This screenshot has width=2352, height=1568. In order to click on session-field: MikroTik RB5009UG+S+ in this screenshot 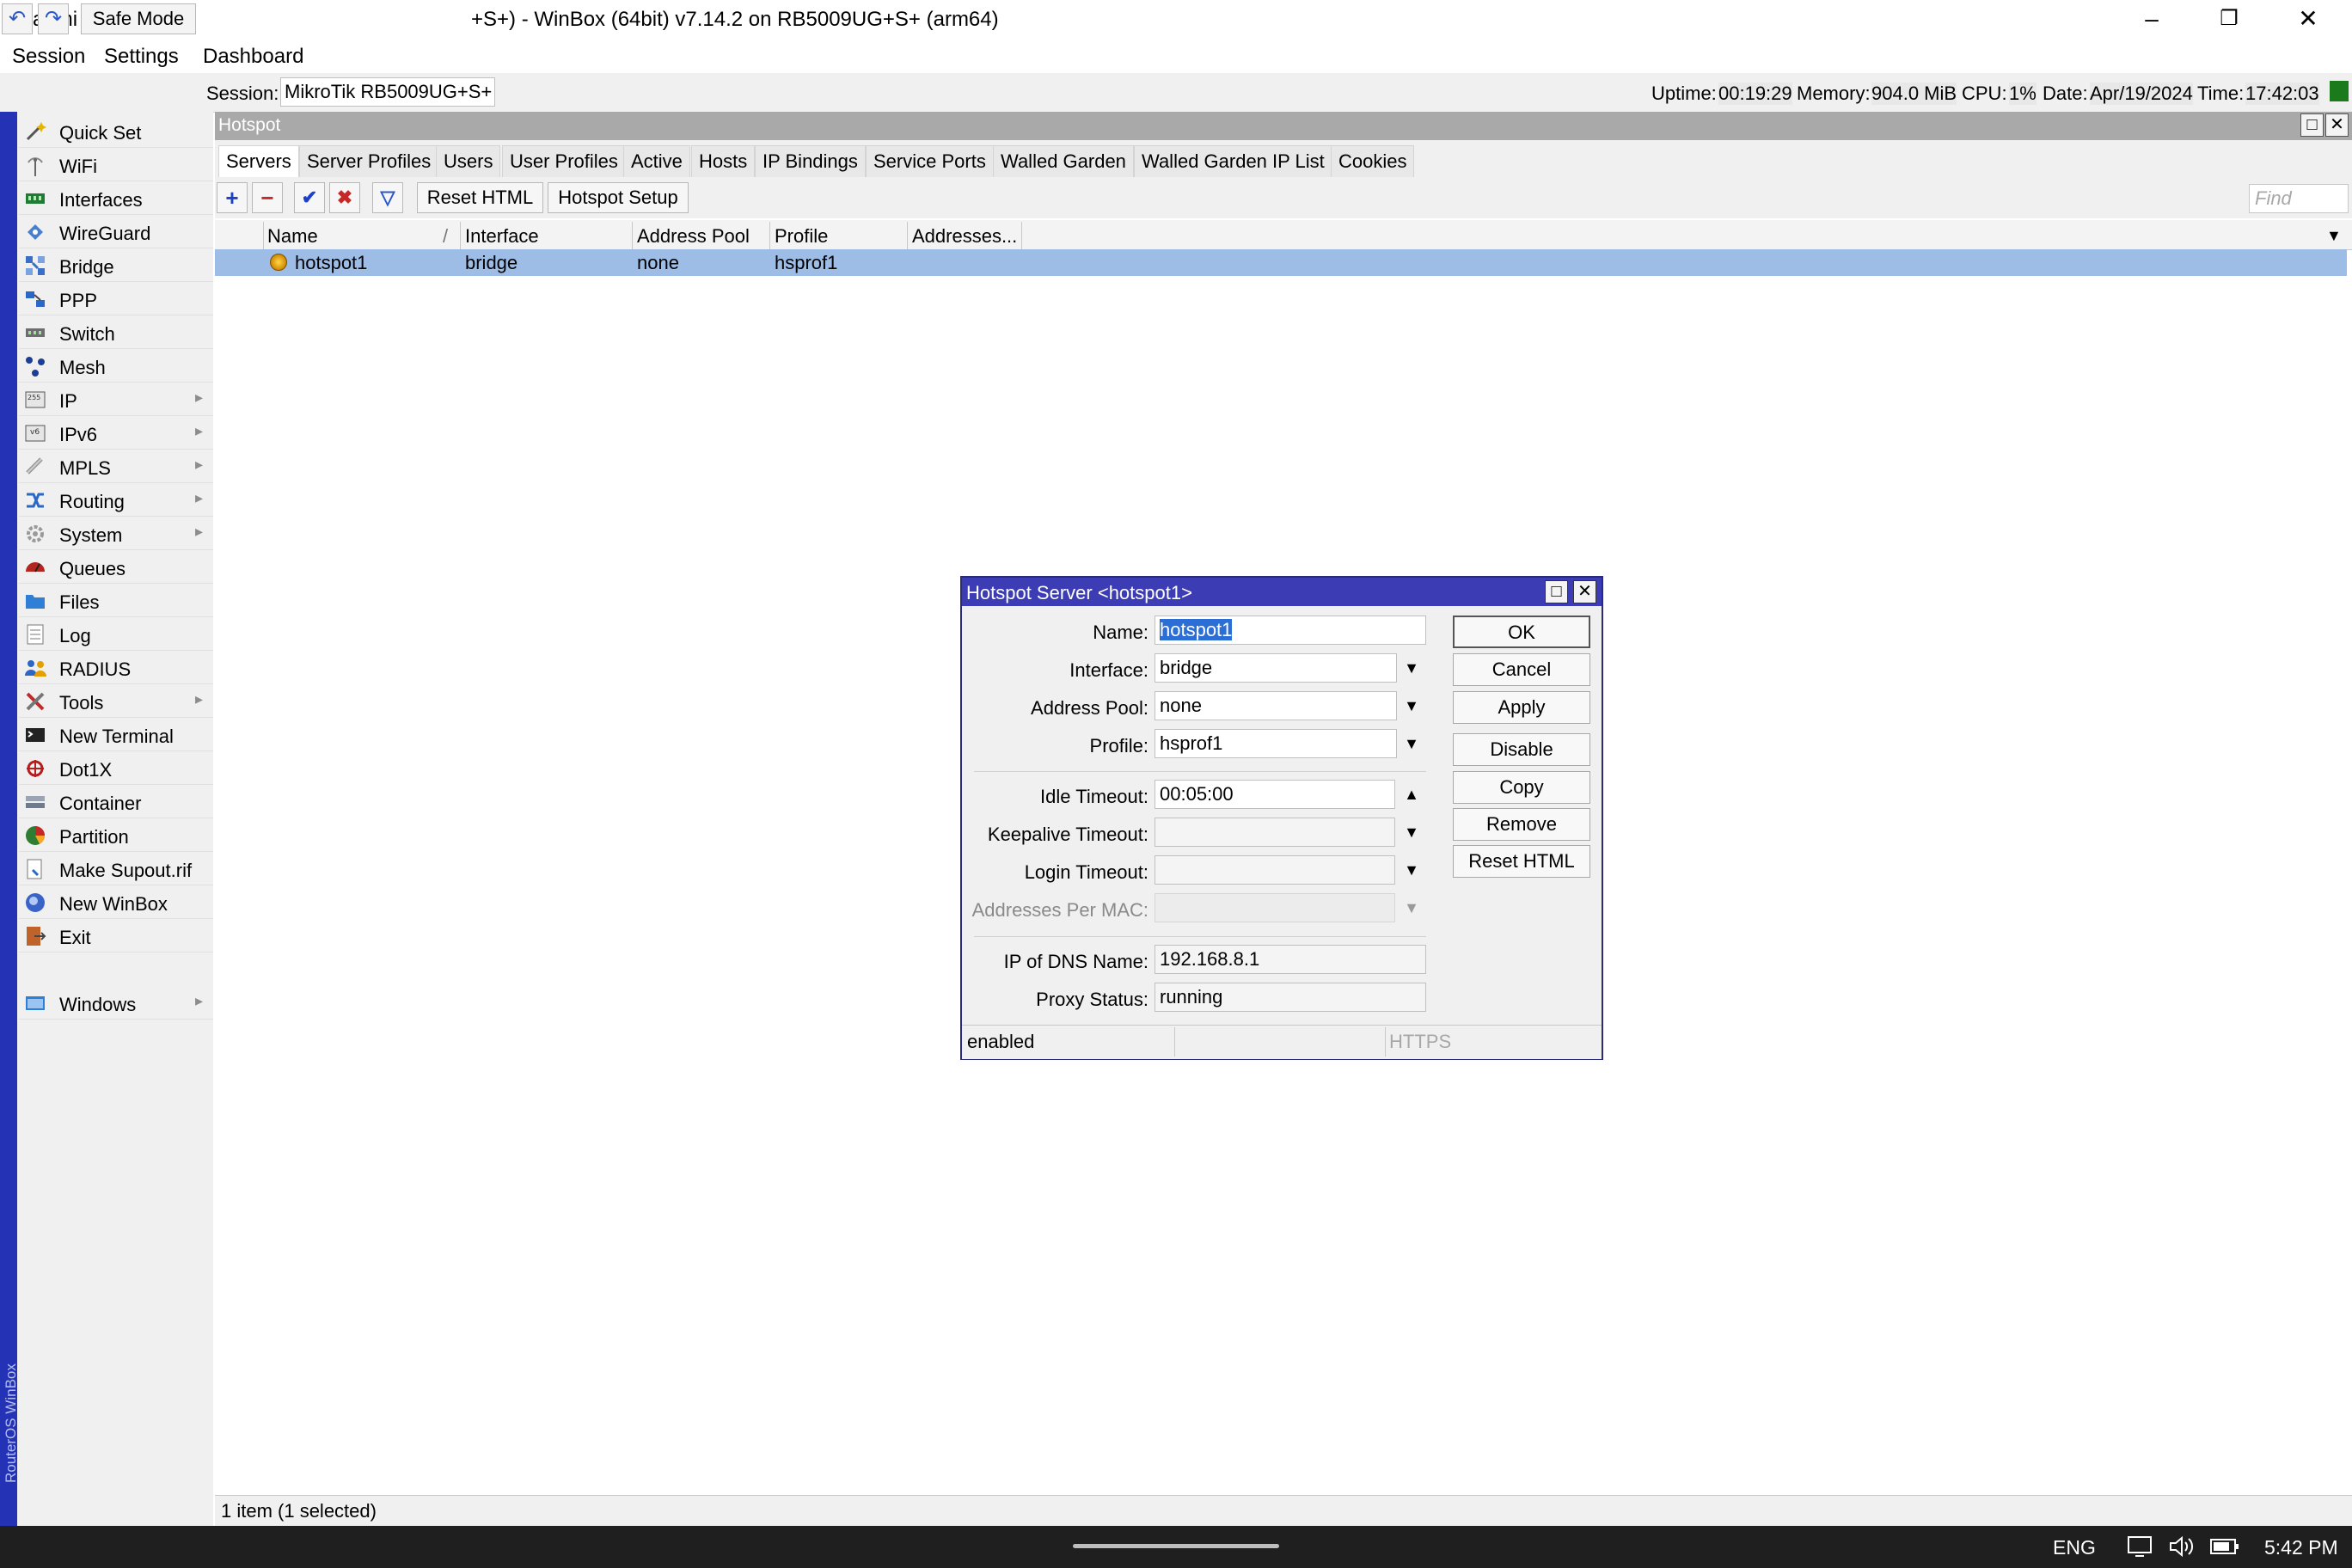, I will do `click(387, 92)`.